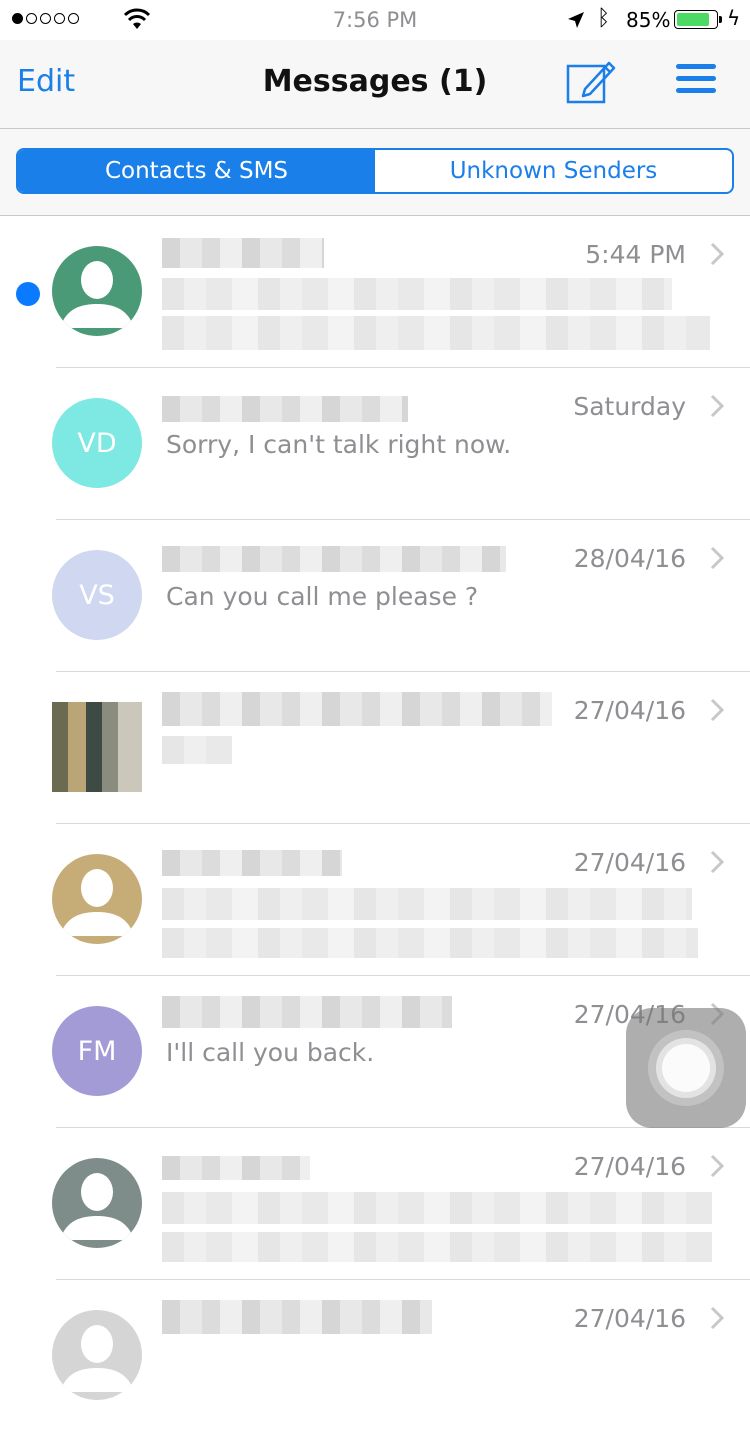 This screenshot has height=1432, width=750. I want to click on message-preview: I'll call you back., so click(270, 1052).